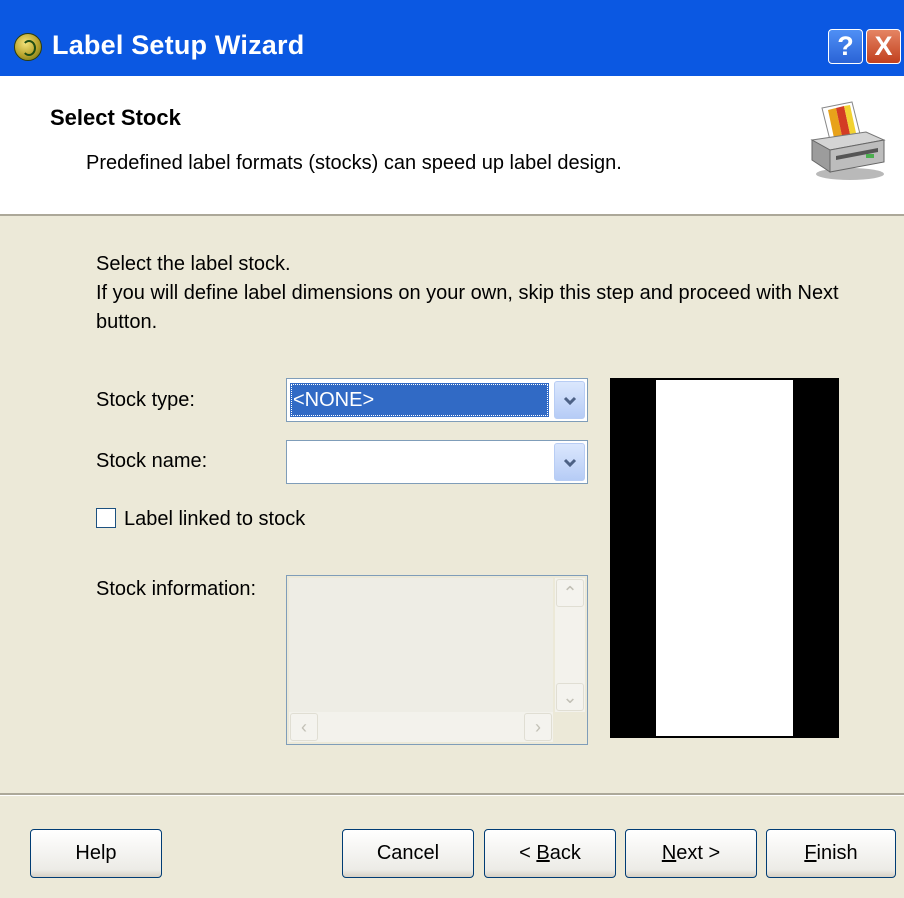  What do you see at coordinates (421, 727) in the screenshot?
I see `horizontal-scrollbar: ‹ ›` at bounding box center [421, 727].